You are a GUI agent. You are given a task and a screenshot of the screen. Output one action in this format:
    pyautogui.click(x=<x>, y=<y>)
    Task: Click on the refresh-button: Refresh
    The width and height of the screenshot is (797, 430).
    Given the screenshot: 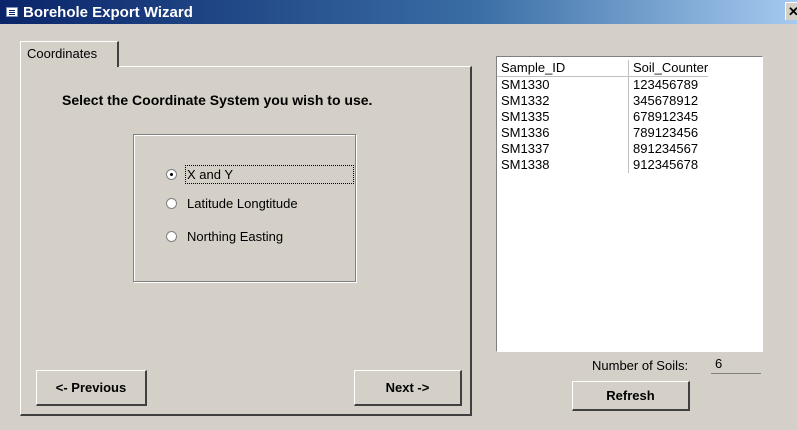 What is the action you would take?
    pyautogui.click(x=631, y=396)
    